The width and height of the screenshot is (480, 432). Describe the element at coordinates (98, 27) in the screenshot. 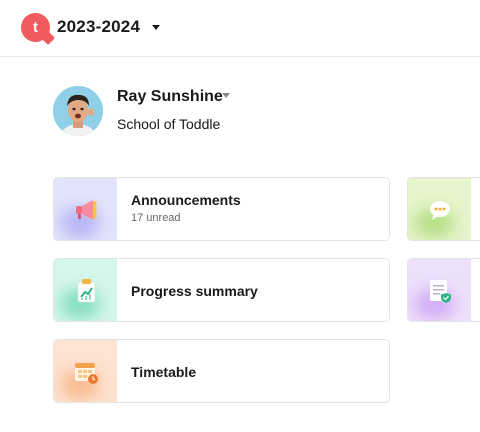

I see `academic-year-selector: 2023-2024` at that location.